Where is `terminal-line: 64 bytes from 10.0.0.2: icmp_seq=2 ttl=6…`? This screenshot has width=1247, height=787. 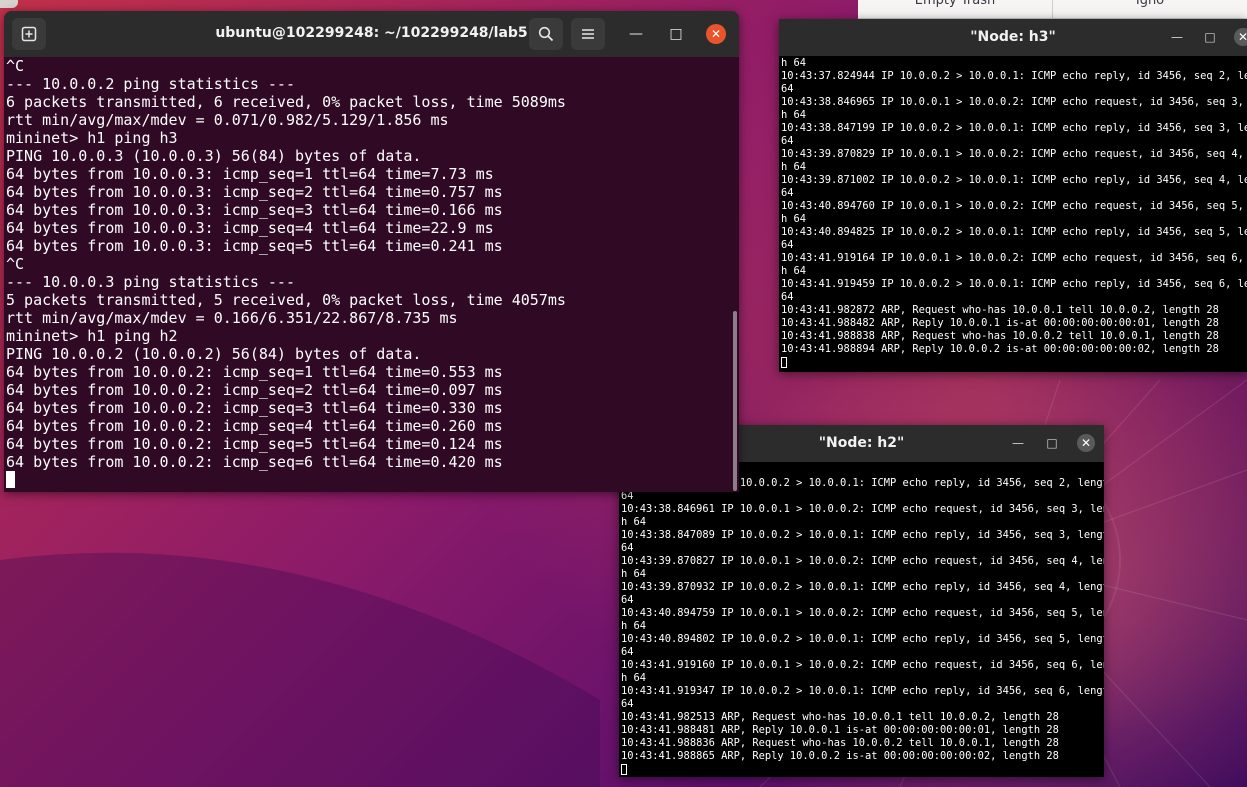 terminal-line: 64 bytes from 10.0.0.2: icmp_seq=2 ttl=6… is located at coordinates (254, 390).